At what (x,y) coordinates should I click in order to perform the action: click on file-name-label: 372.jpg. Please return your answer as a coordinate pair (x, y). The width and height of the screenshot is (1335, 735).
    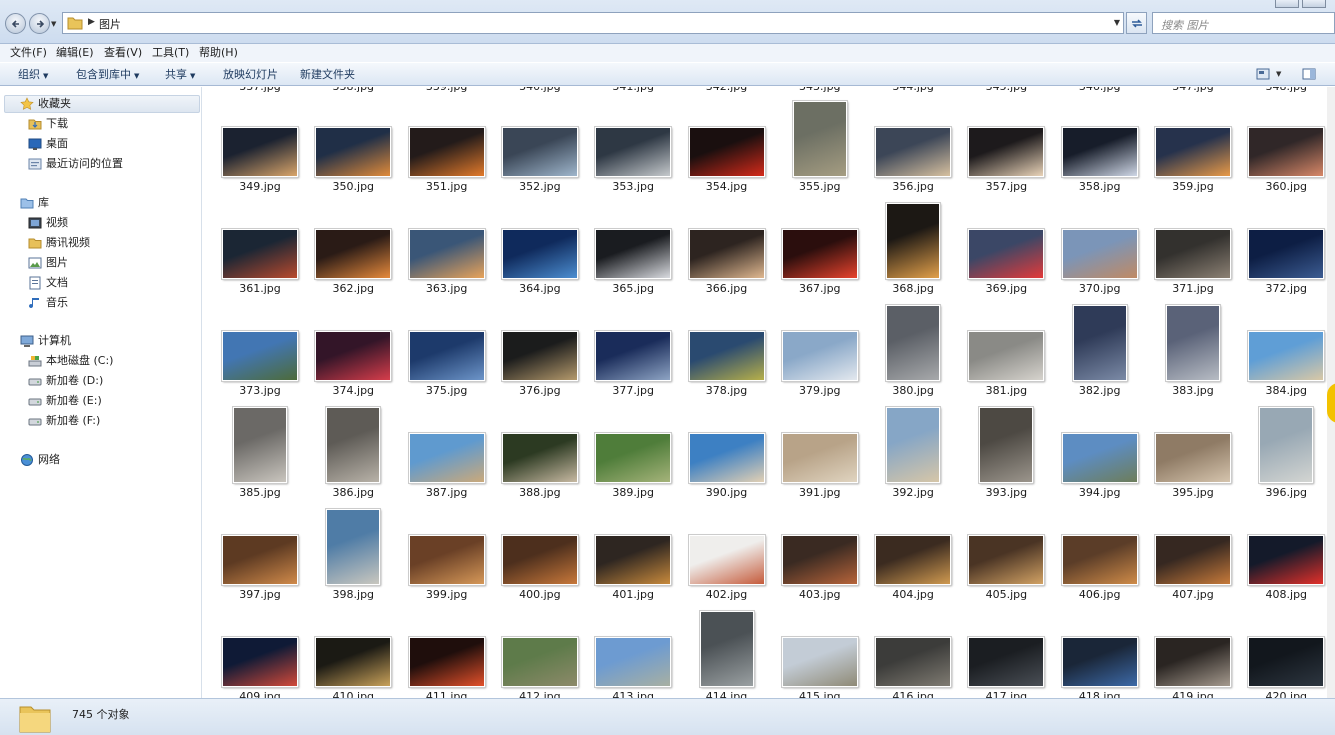
    Looking at the image, I should click on (1283, 288).